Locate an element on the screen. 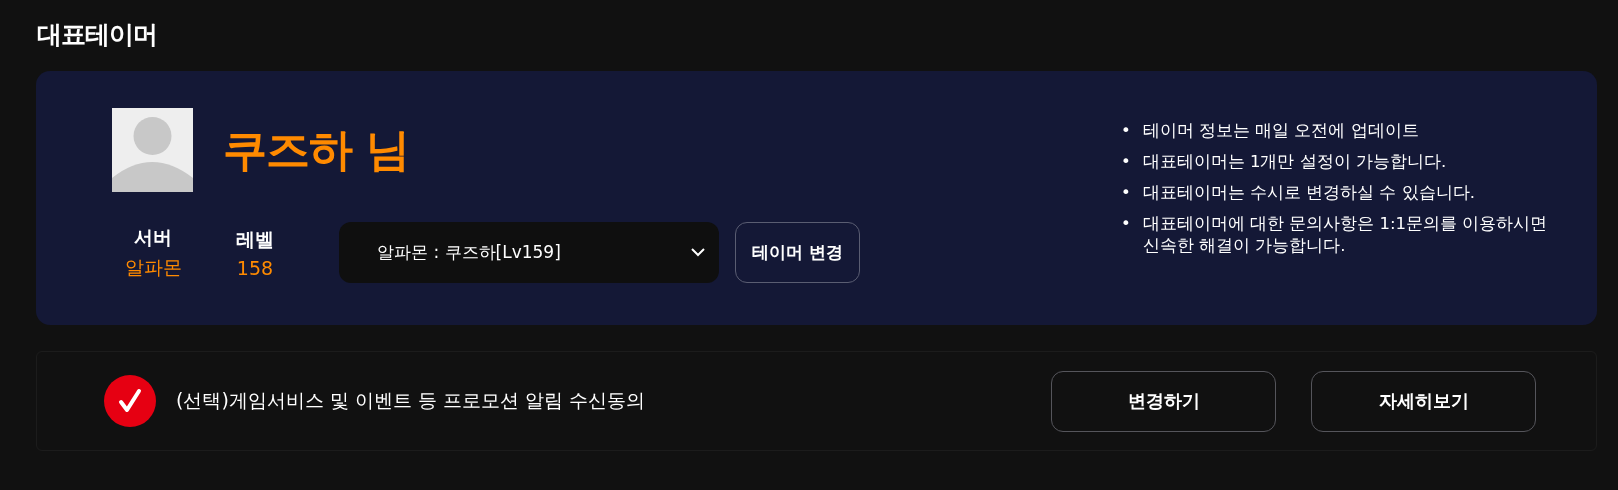 Image resolution: width=1618 pixels, height=490 pixels. chevron-down-icon is located at coordinates (698, 252).